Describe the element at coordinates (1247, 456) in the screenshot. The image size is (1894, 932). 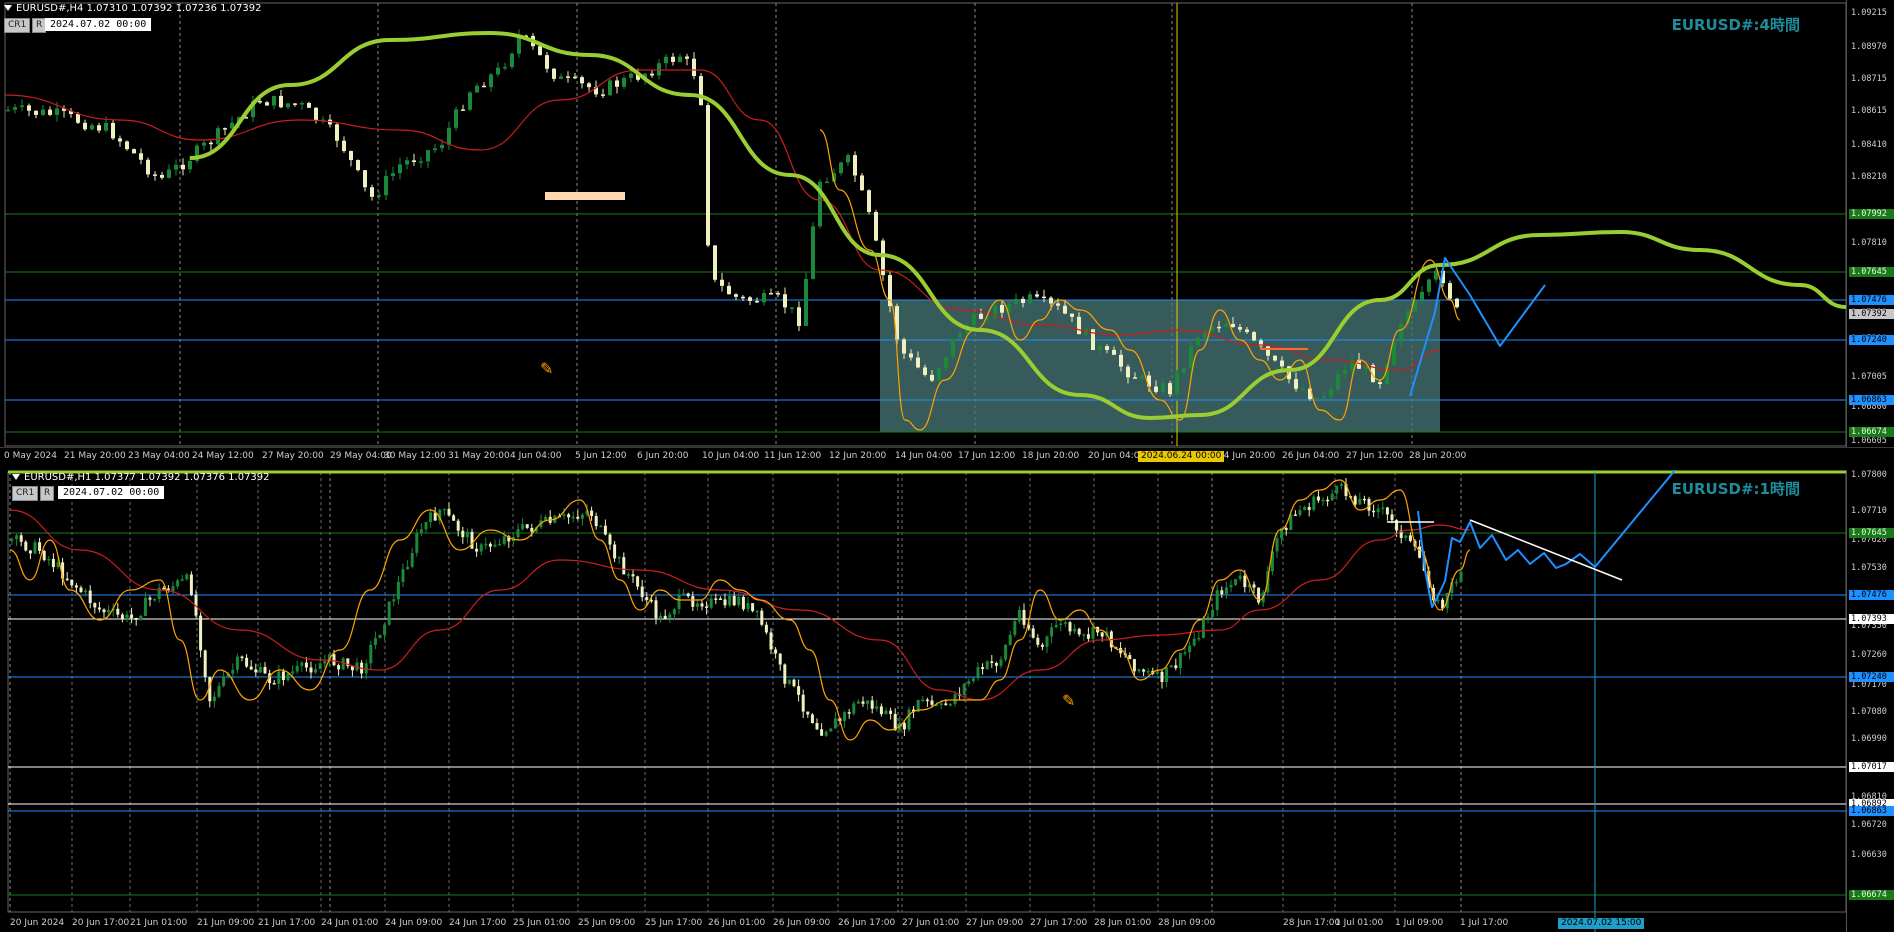
I see `time-axis-label: 24 Jun 20:00` at that location.